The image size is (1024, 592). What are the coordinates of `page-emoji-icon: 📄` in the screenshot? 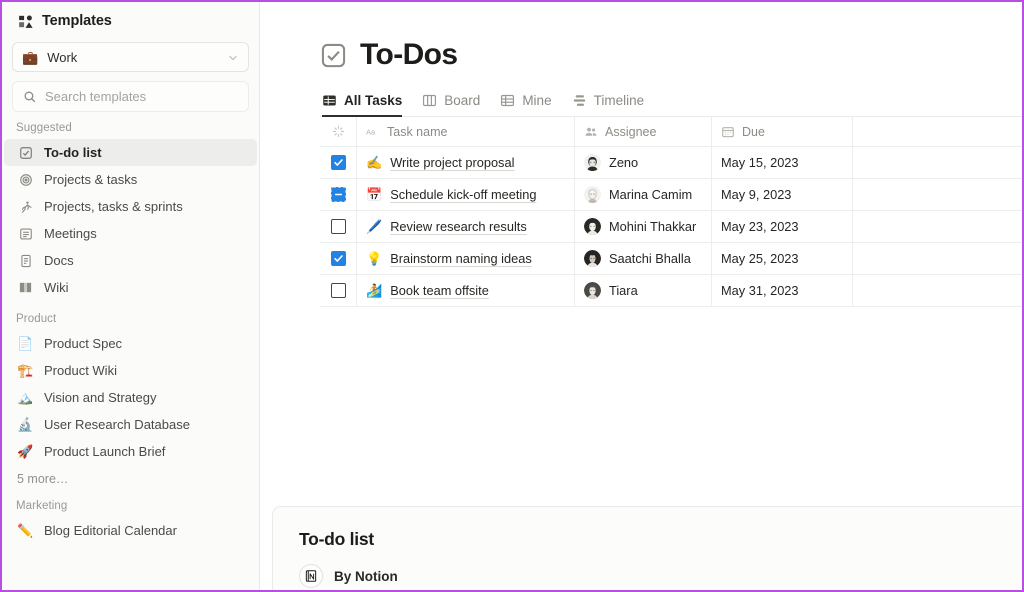 It's located at (25, 343).